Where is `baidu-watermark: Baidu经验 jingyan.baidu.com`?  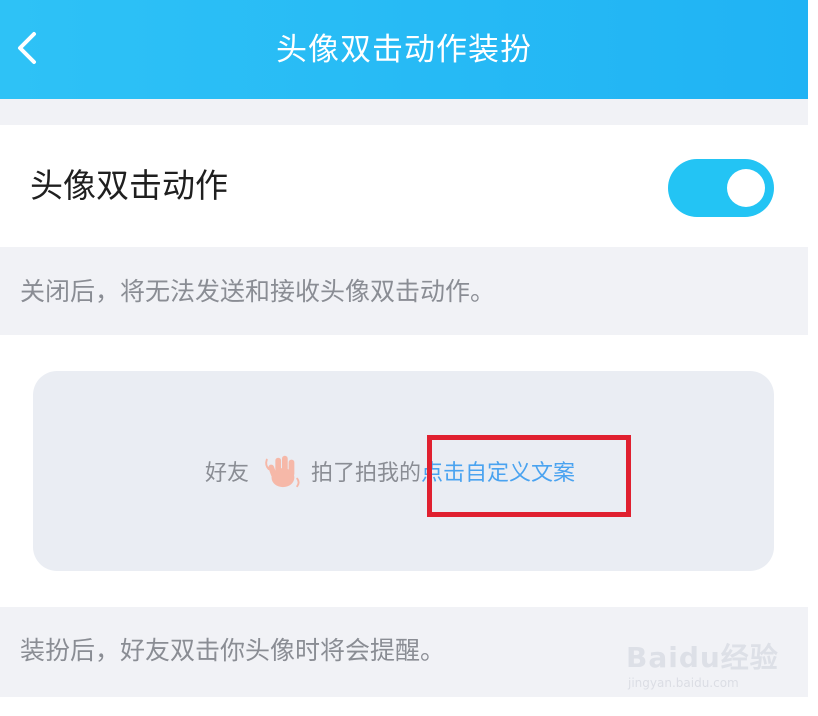 baidu-watermark: Baidu经验 jingyan.baidu.com is located at coordinates (711, 668).